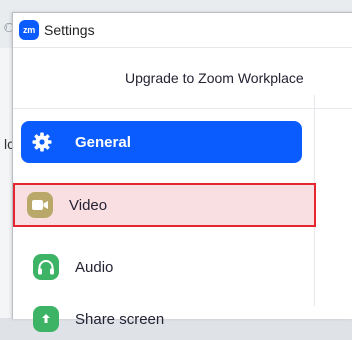 The height and width of the screenshot is (340, 352). Describe the element at coordinates (69, 30) in the screenshot. I see `window-title: Settings` at that location.